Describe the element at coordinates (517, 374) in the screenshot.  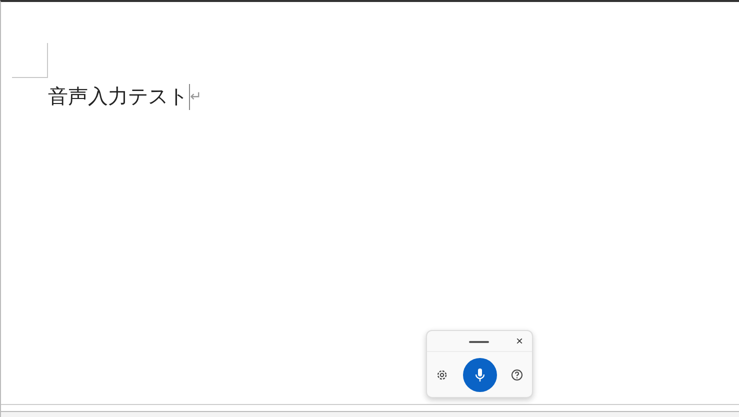
I see `help-icon` at that location.